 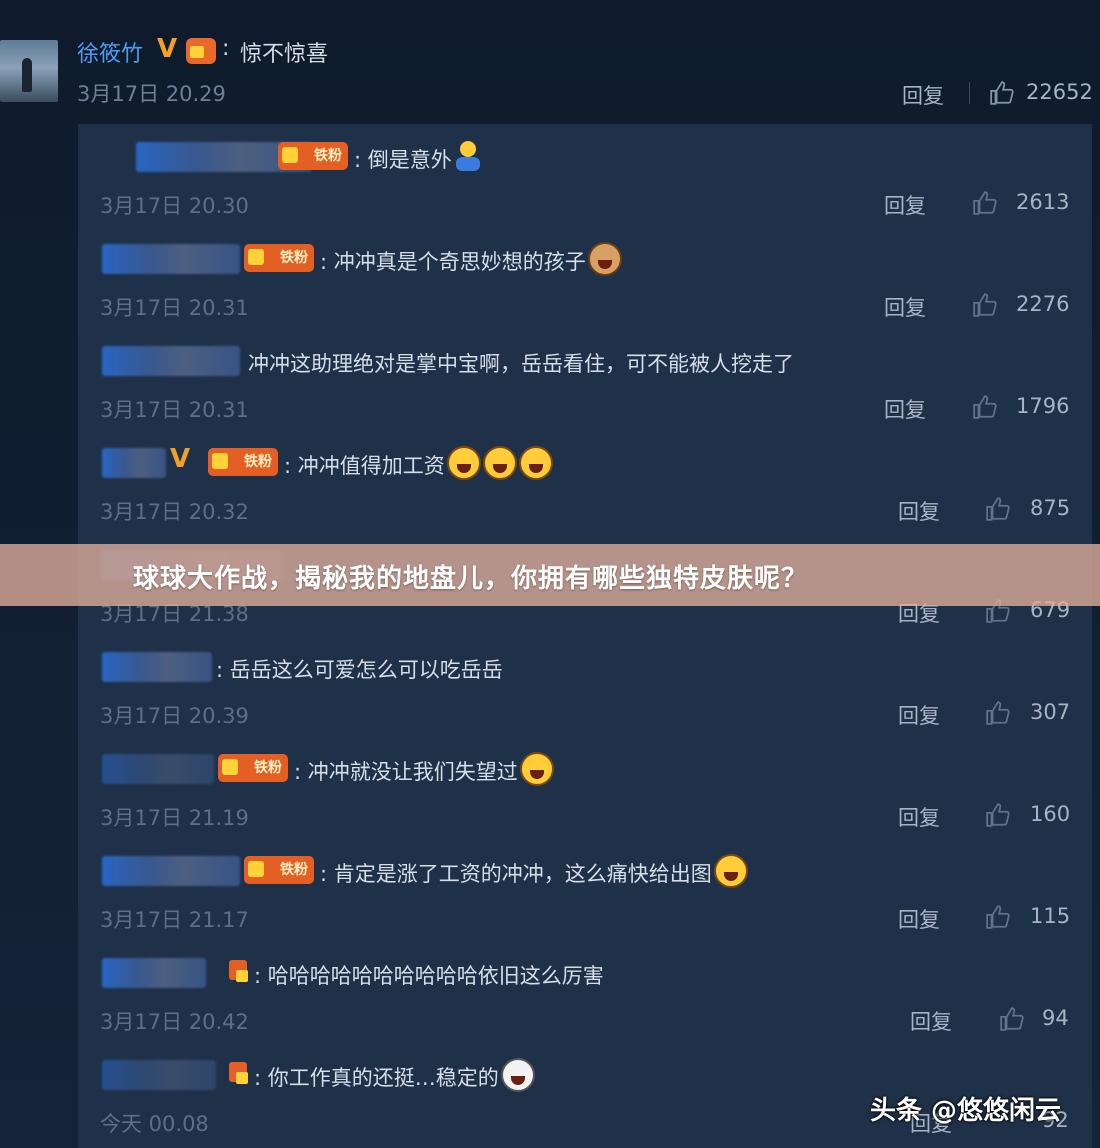 What do you see at coordinates (424, 771) in the screenshot?
I see `reply-text: : 冲冲就没让我们失望过` at bounding box center [424, 771].